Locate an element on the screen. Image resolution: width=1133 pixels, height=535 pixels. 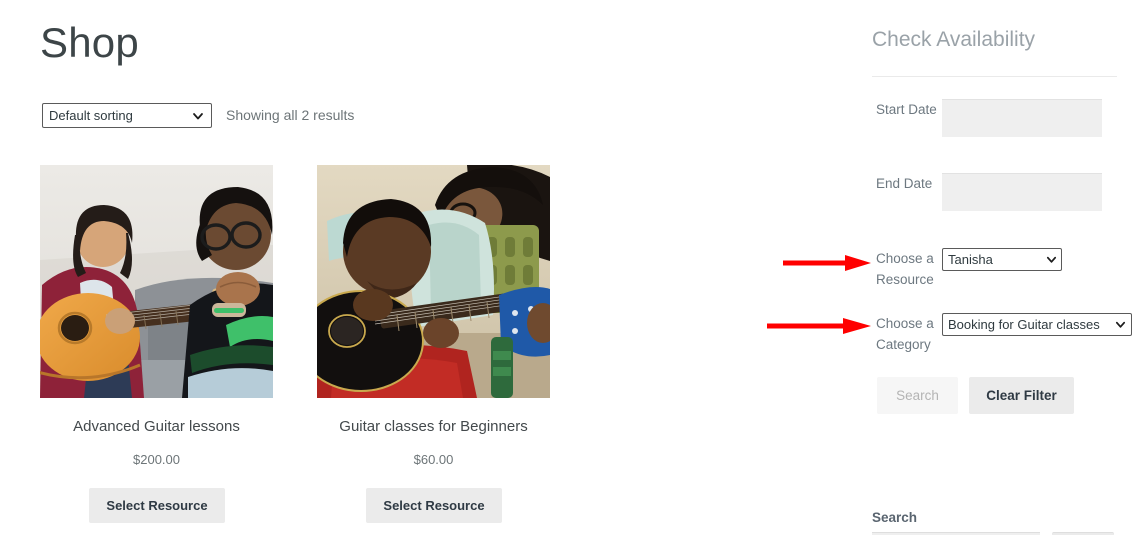
choose-resource-label: Choose a Resource is located at coordinates (905, 269).